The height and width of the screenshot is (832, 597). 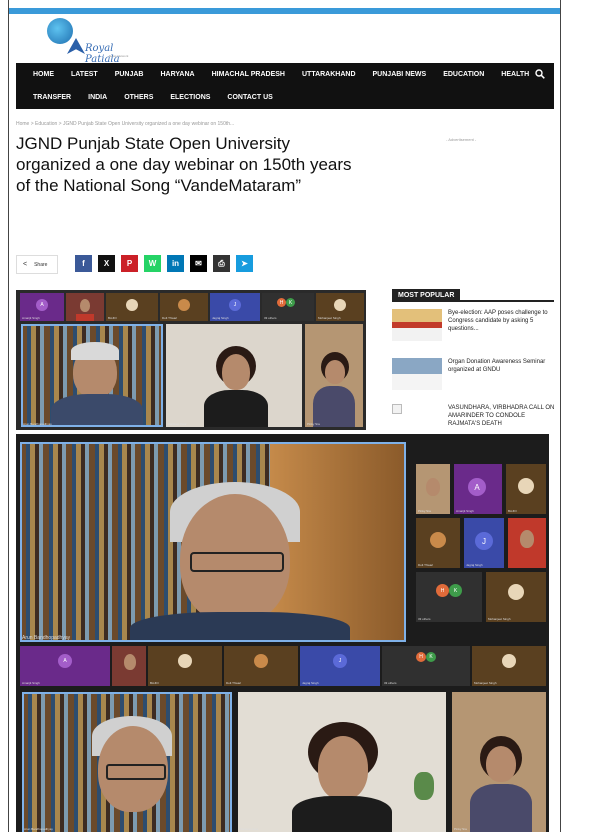 I want to click on nav-item-others: OTHERS, so click(x=138, y=97).